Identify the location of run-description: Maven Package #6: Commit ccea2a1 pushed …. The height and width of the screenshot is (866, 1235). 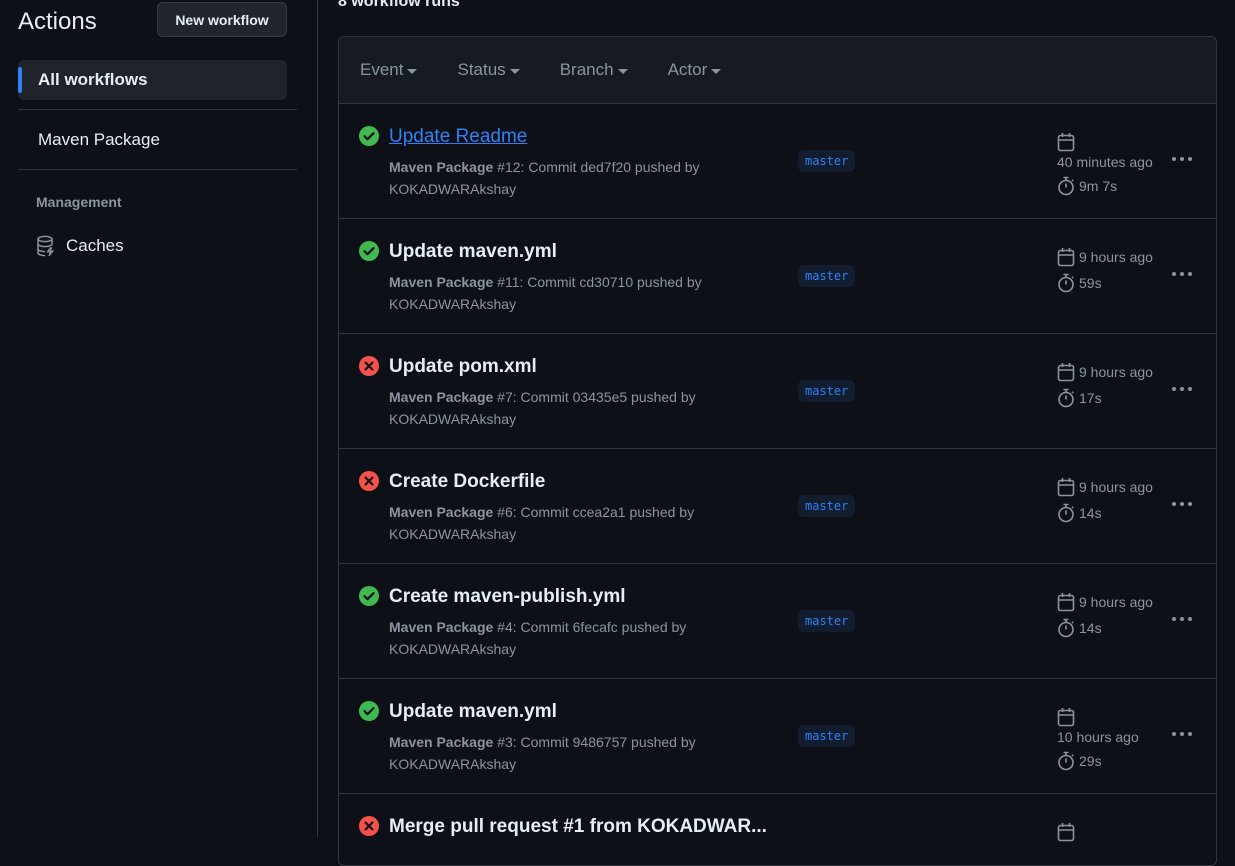
(569, 523).